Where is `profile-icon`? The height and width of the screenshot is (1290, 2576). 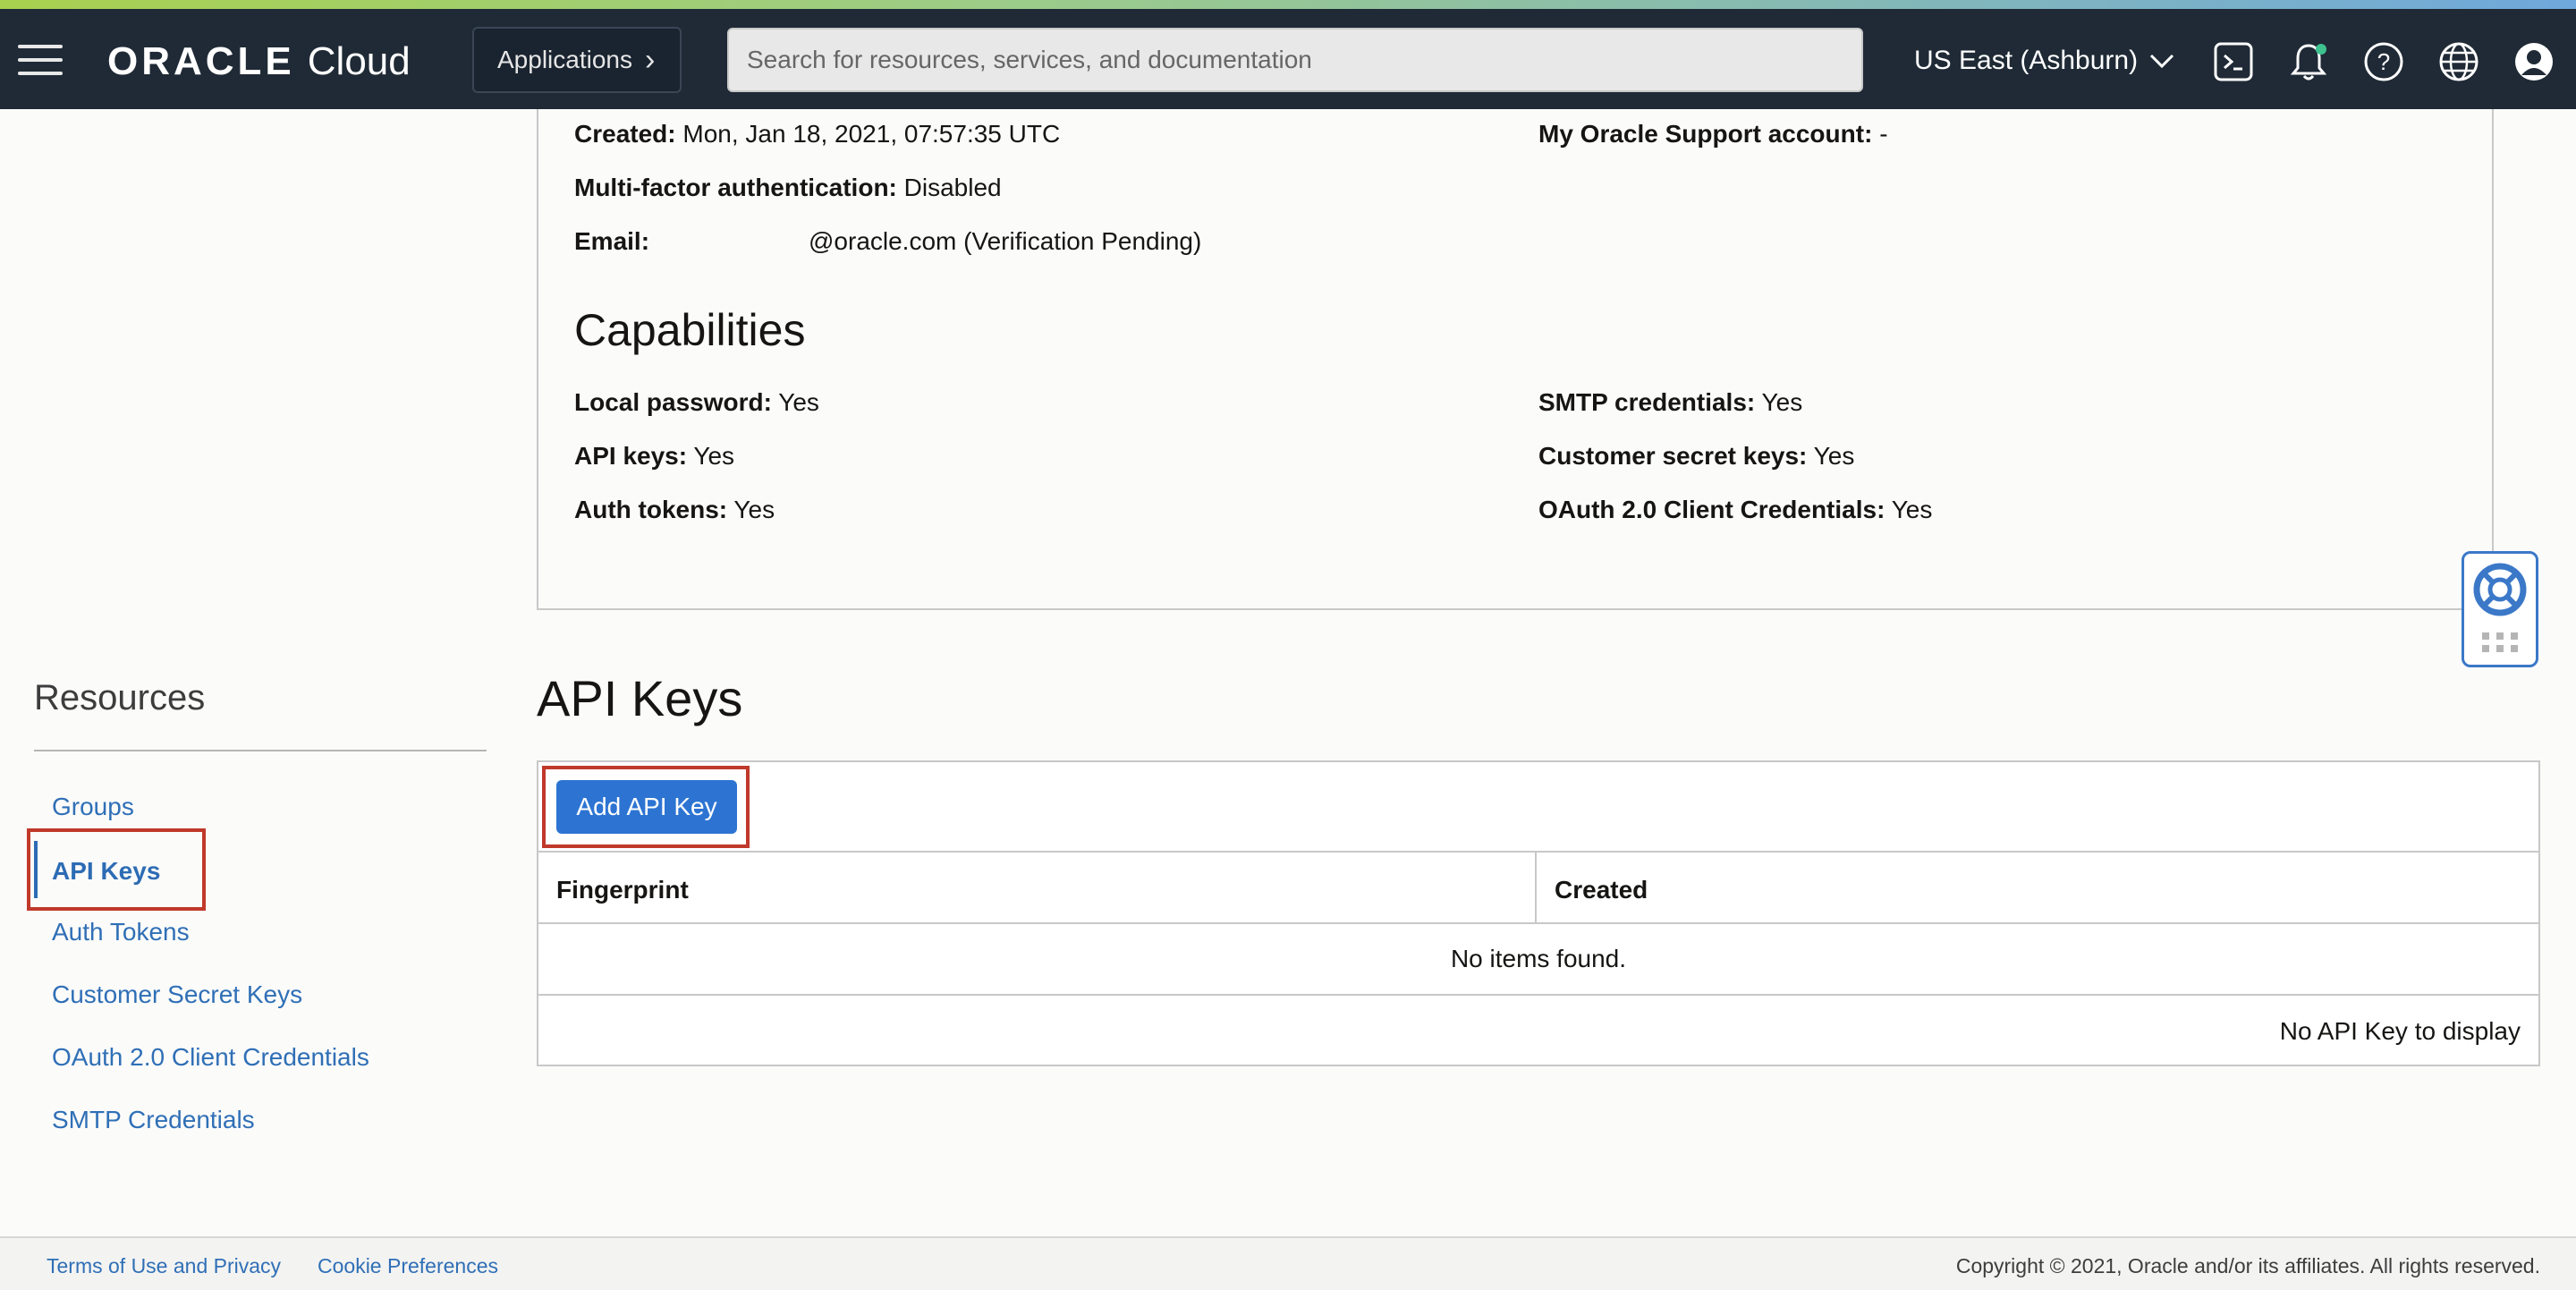
profile-icon is located at coordinates (2534, 61).